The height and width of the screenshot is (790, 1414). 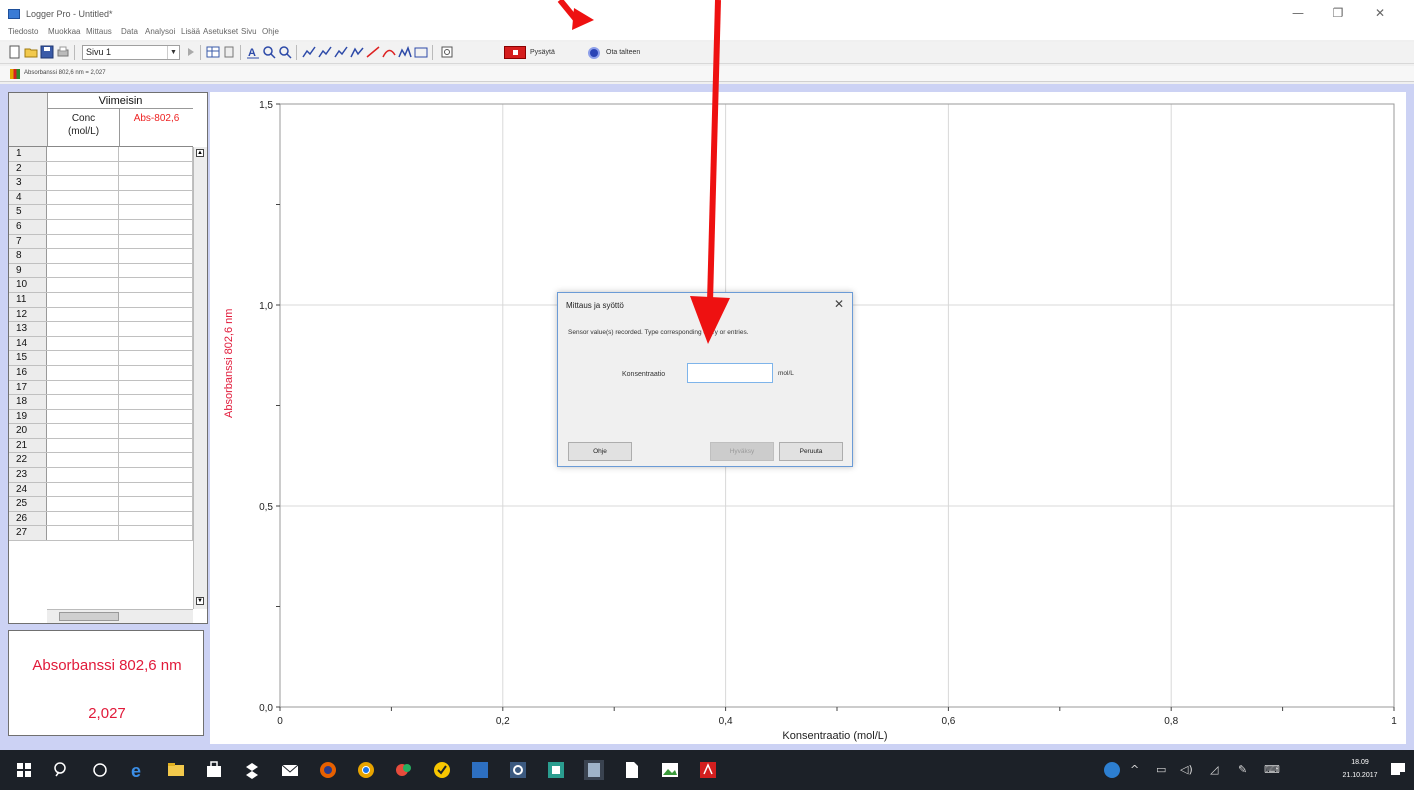 What do you see at coordinates (285, 52) in the screenshot?
I see `zoom-out-icon` at bounding box center [285, 52].